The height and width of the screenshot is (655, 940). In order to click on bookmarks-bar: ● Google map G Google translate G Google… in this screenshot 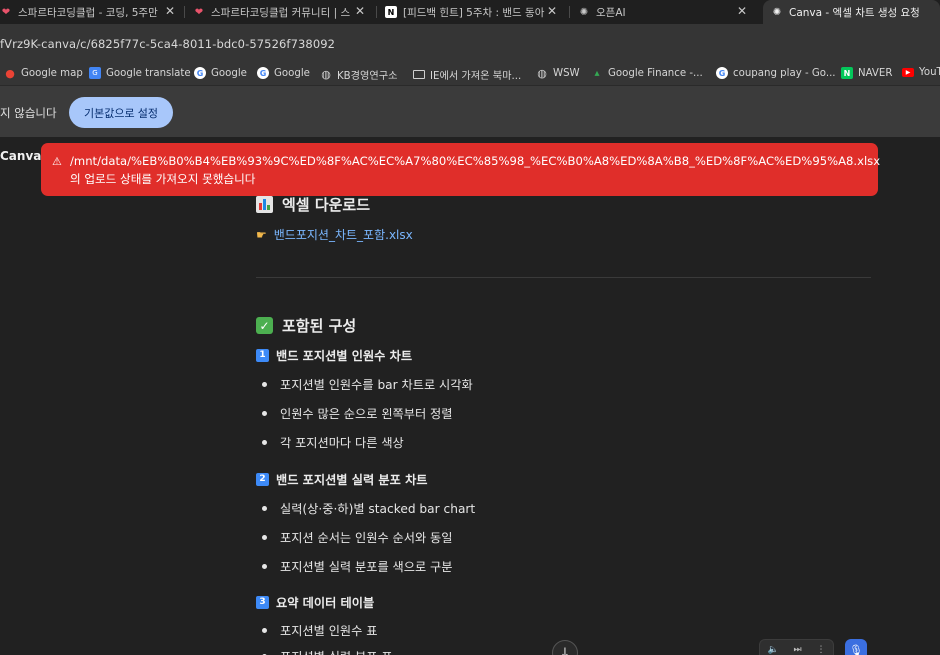, I will do `click(470, 74)`.